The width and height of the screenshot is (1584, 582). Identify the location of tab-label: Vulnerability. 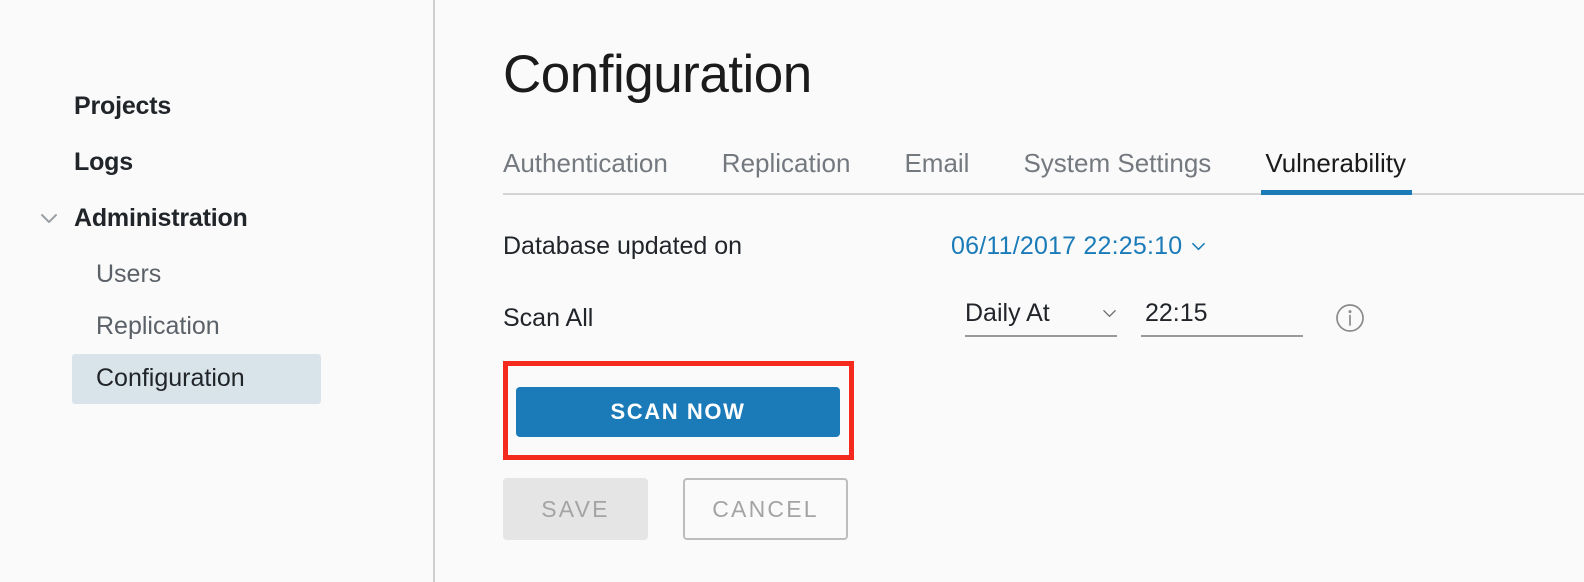
(1335, 163).